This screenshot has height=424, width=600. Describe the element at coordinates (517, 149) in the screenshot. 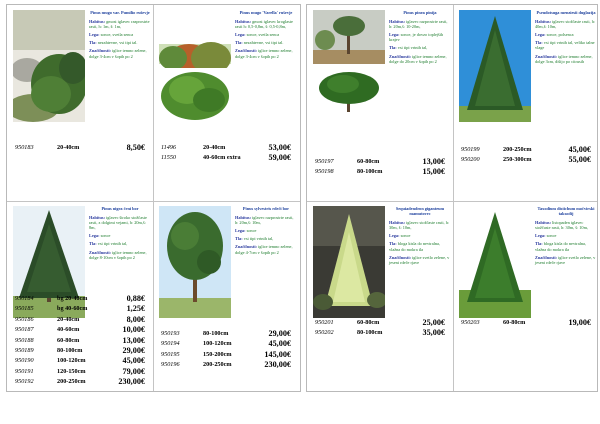

I see `plant-size: 200-250cm` at that location.